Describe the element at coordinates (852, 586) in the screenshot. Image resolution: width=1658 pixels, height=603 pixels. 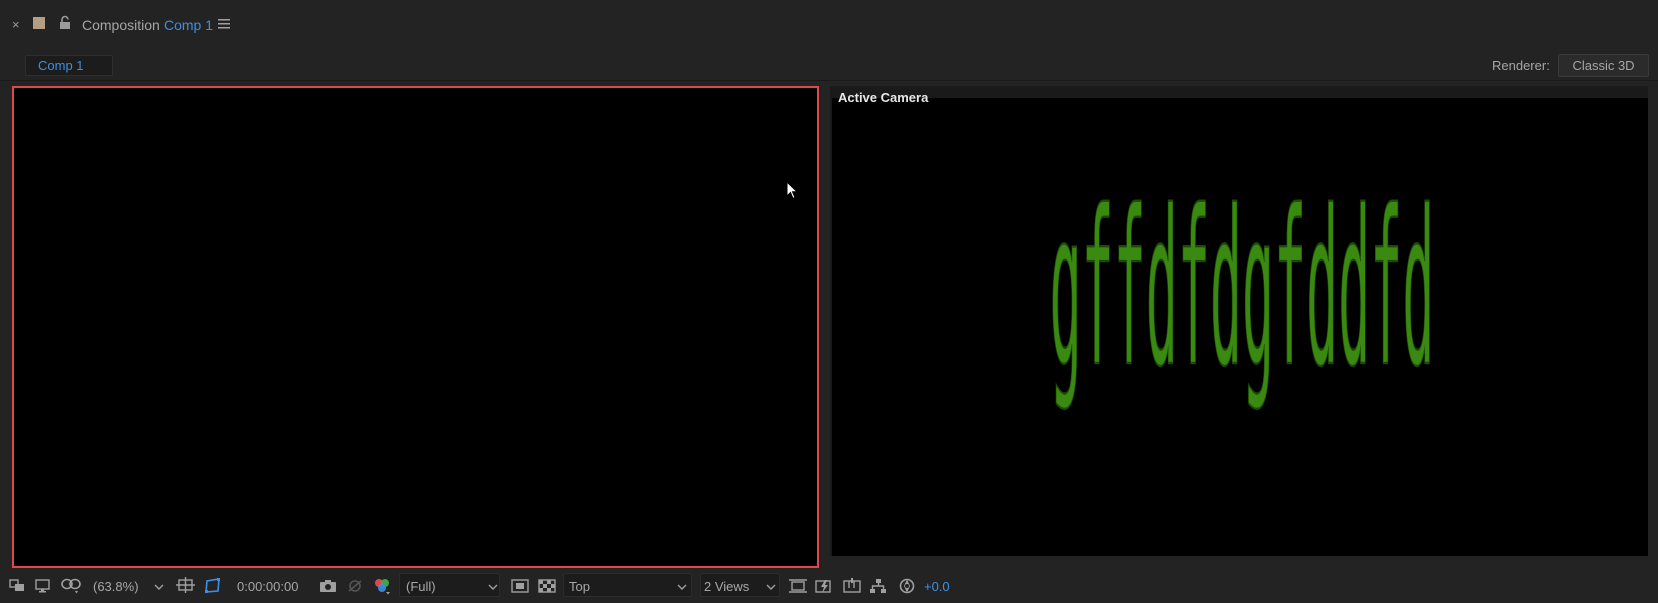
I see `timeline-icon` at that location.